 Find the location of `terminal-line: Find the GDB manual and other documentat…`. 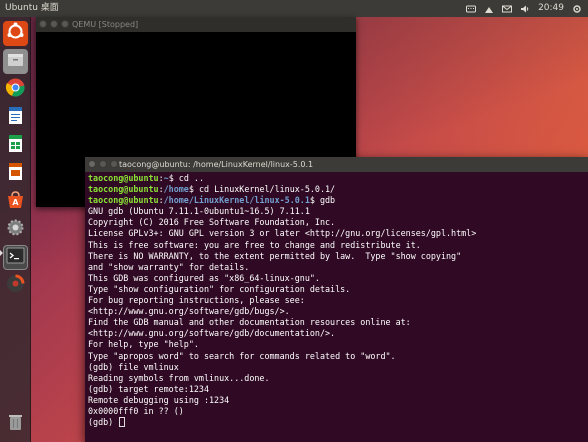

terminal-line: Find the GDB manual and other documentat… is located at coordinates (336, 322).